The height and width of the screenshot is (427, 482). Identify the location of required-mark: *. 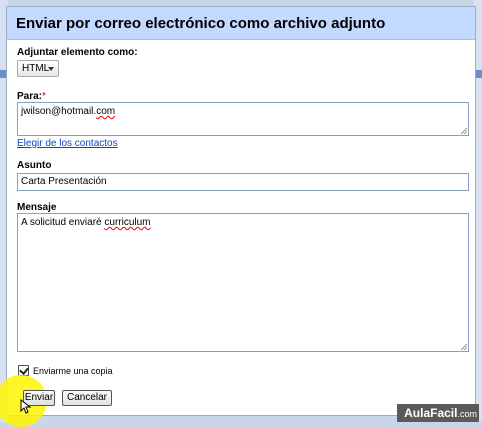
(44, 96).